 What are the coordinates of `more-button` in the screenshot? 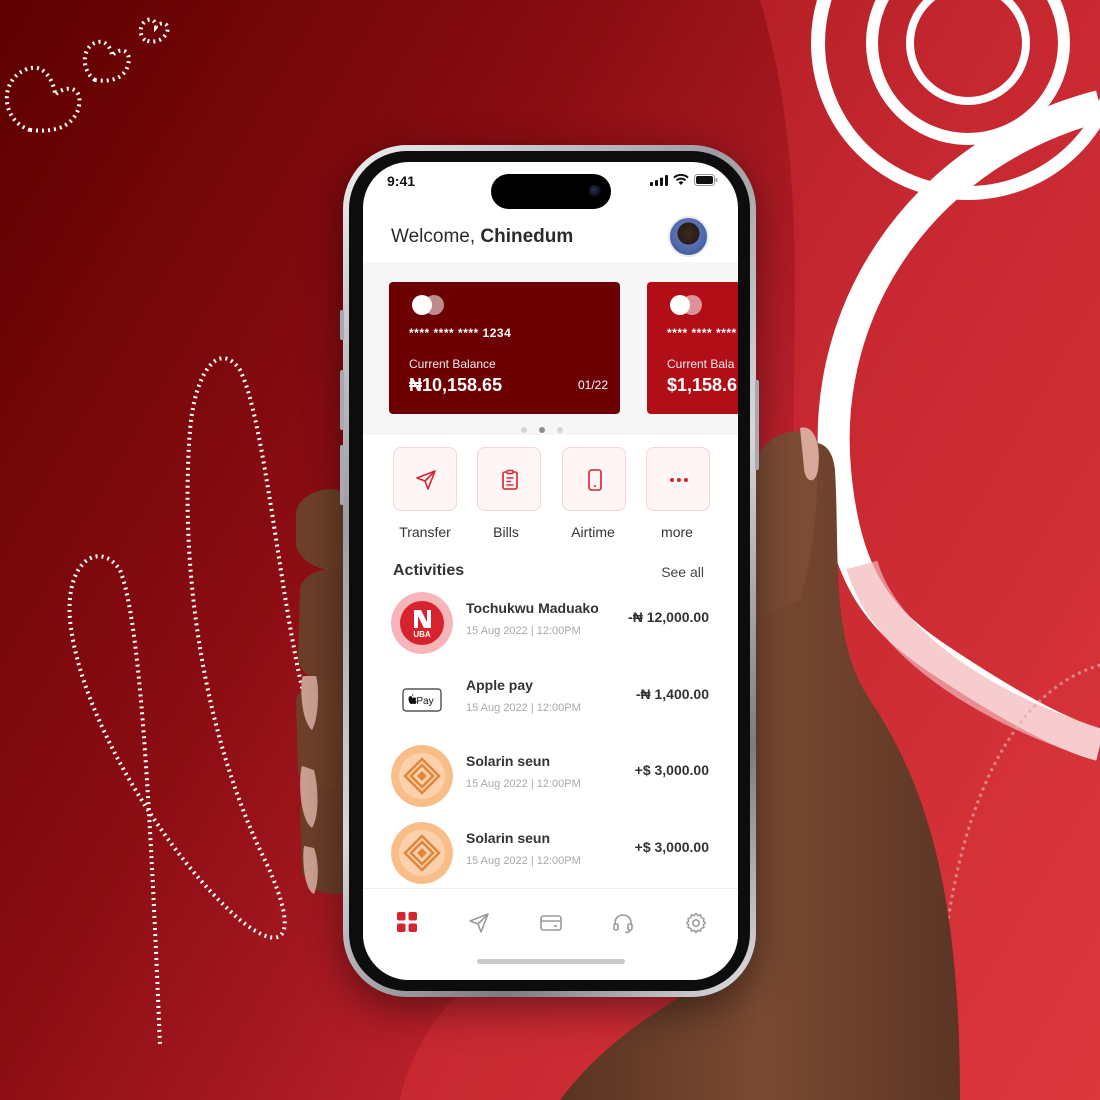 It's located at (678, 479).